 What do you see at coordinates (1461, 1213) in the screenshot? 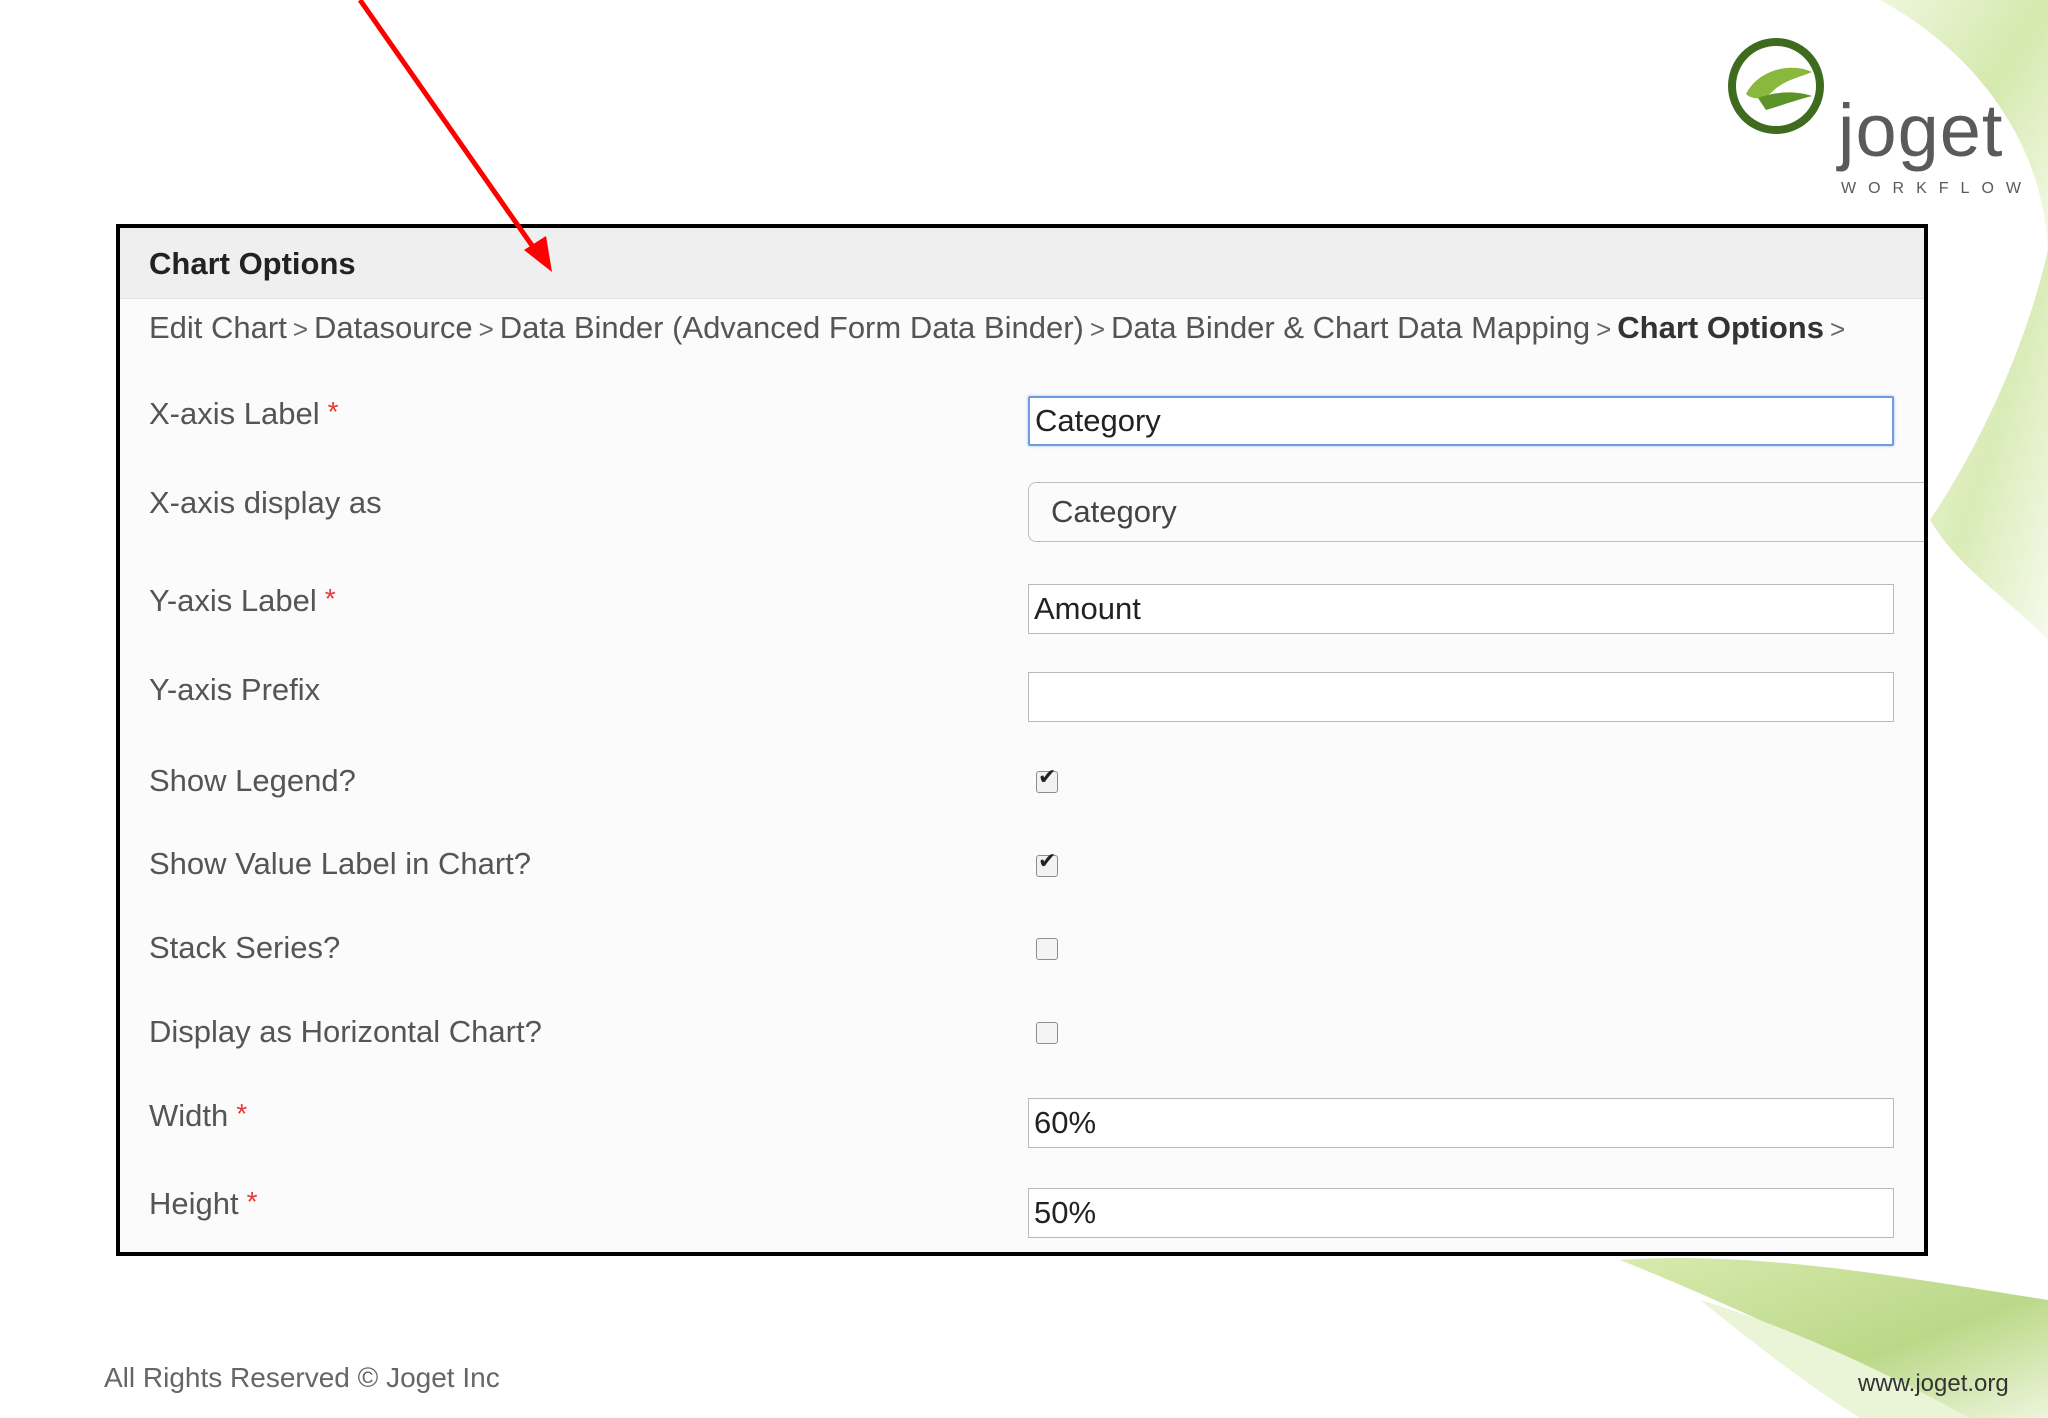
I see `height-input` at bounding box center [1461, 1213].